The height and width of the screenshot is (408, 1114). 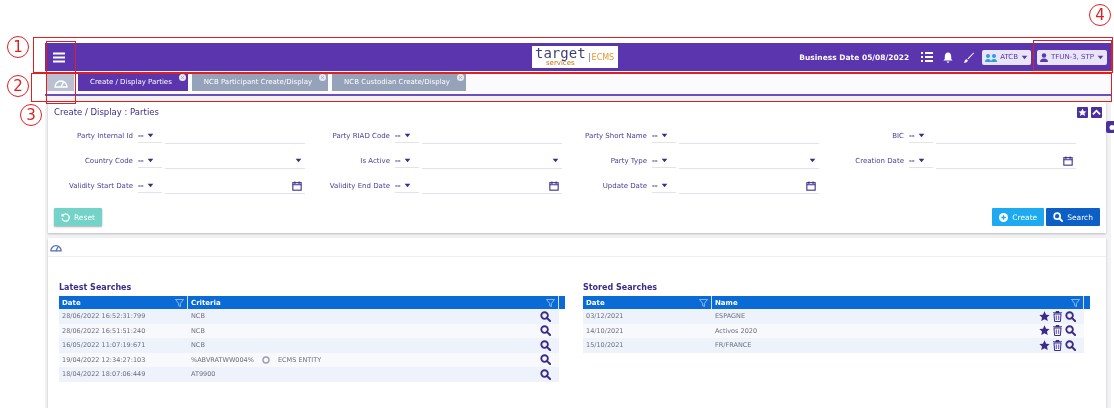 I want to click on collapse-button, so click(x=1096, y=112).